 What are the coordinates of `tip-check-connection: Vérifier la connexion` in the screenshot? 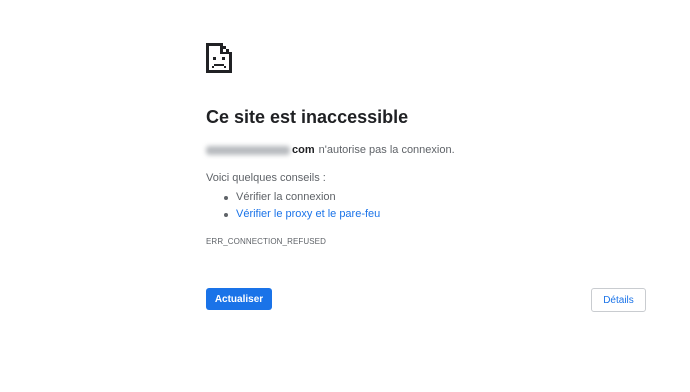 It's located at (293, 197).